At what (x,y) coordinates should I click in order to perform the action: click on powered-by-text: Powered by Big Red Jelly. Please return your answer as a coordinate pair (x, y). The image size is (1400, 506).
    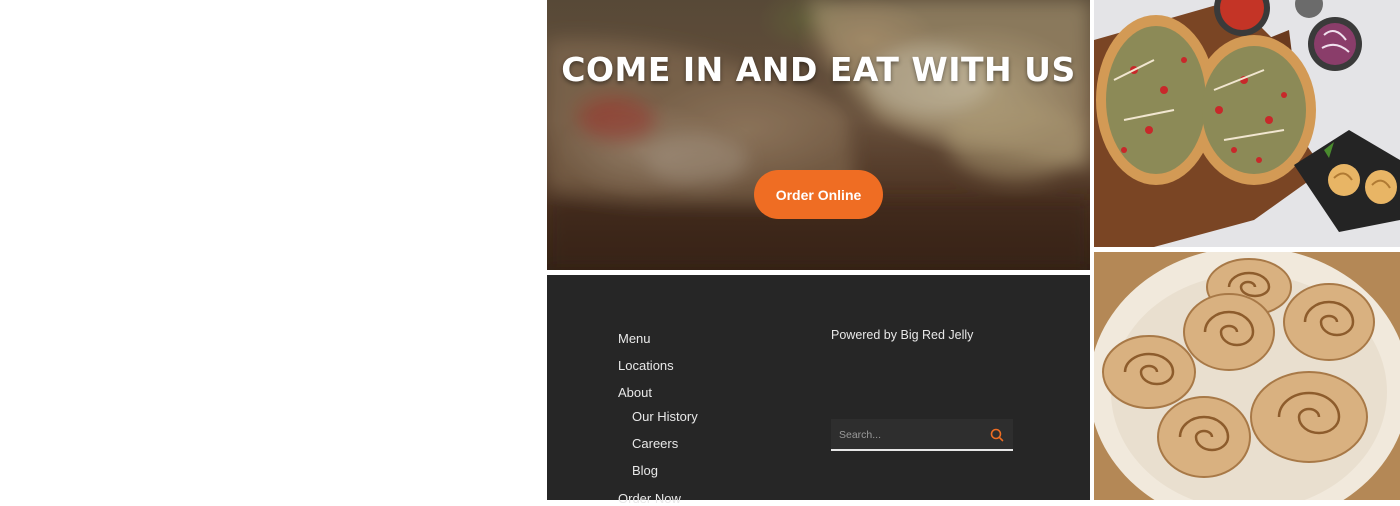
    Looking at the image, I should click on (902, 335).